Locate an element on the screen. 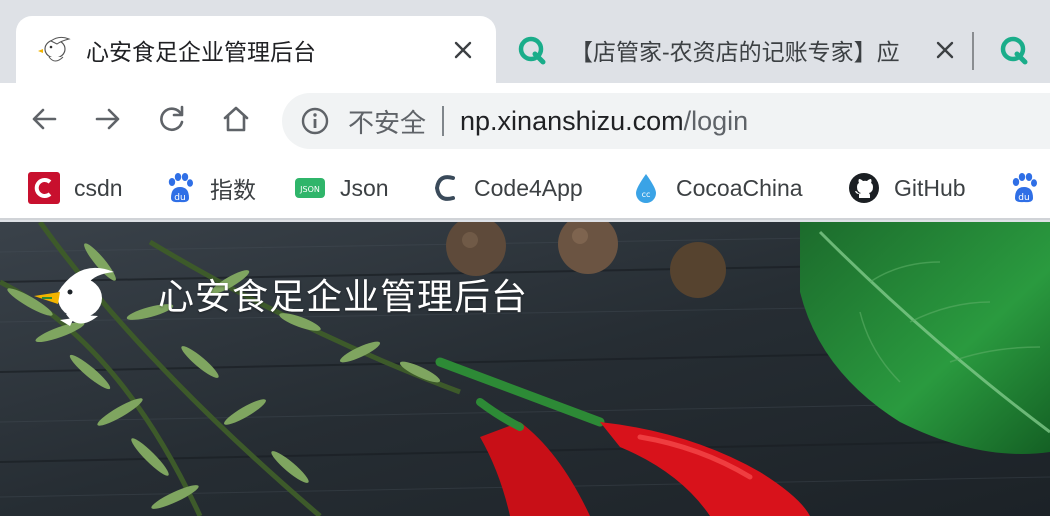  tab-inactive is located at coordinates (1020, 49).